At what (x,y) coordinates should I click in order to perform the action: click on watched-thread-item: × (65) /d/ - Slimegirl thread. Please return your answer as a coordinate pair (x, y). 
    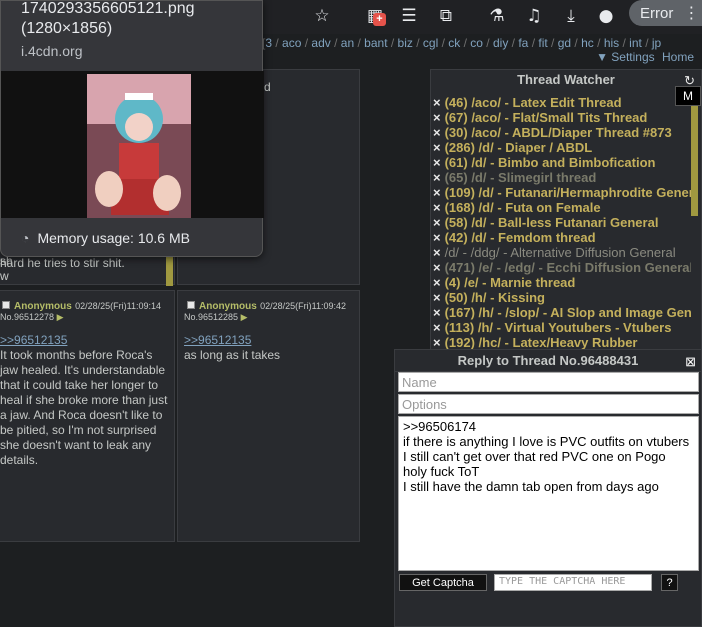
    Looking at the image, I should click on (562, 177).